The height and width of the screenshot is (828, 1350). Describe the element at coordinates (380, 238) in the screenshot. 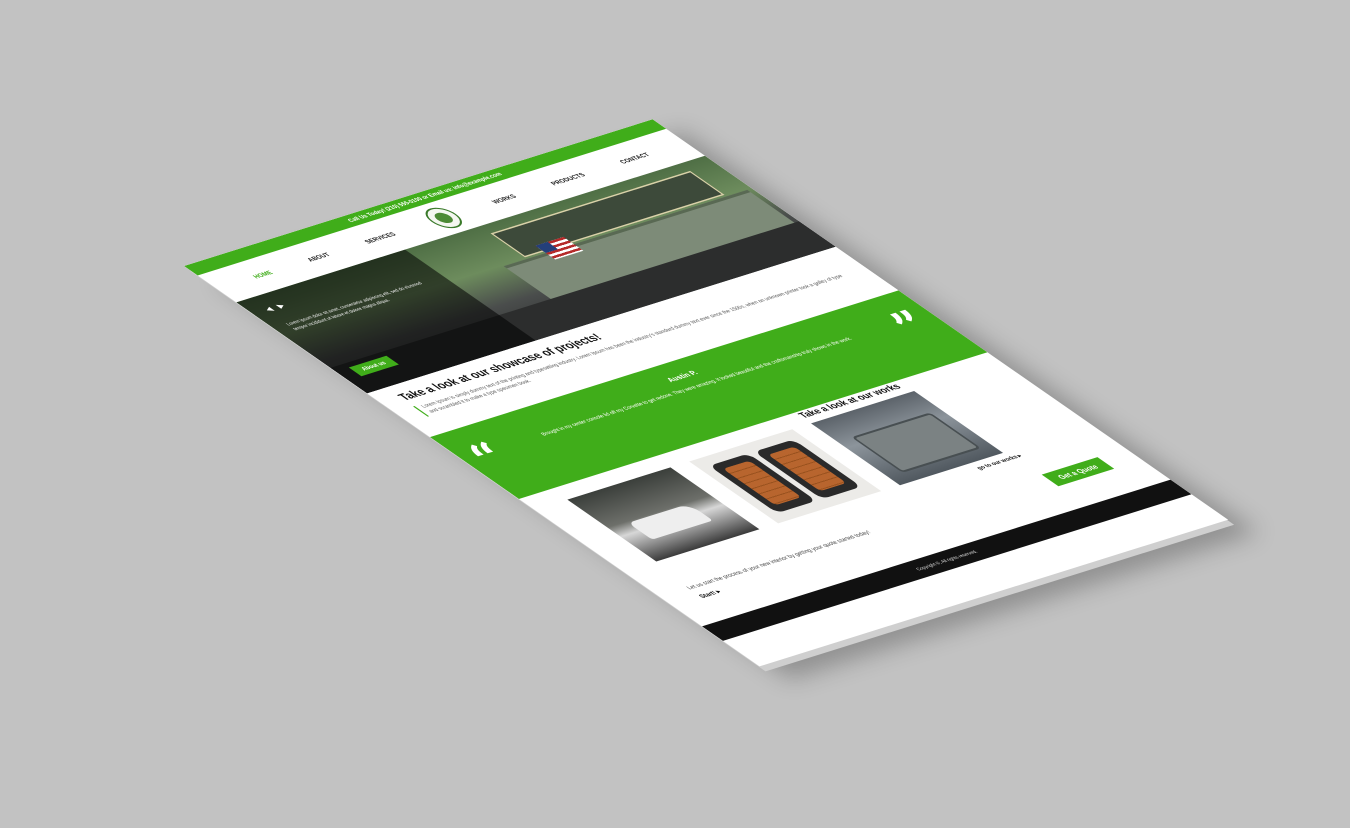

I see `nav-services: SERVICES` at that location.